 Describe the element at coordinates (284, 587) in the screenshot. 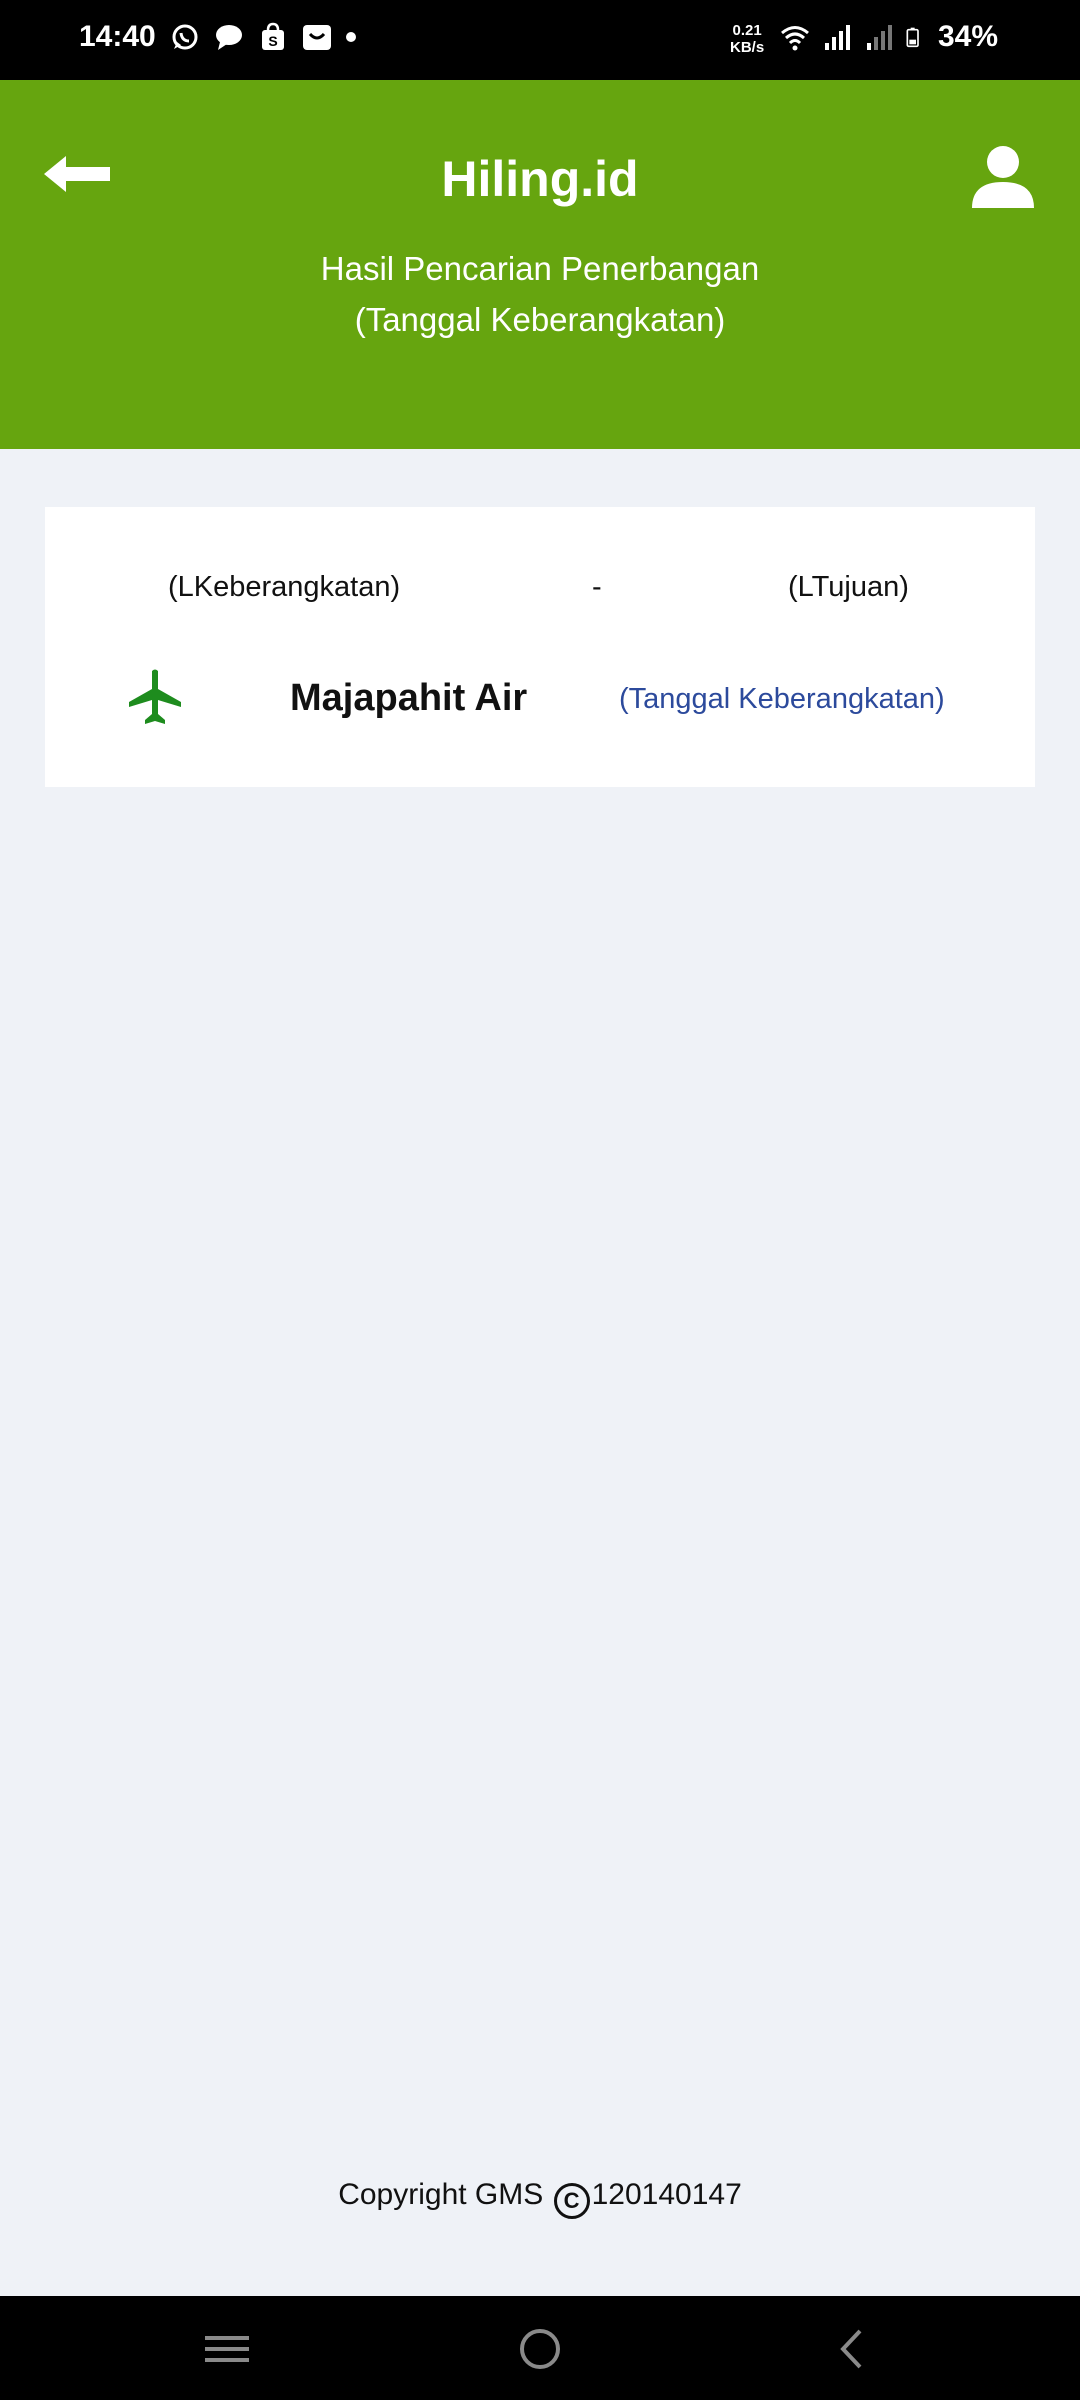

I see `origin-label: (LKeberangkatan)` at that location.